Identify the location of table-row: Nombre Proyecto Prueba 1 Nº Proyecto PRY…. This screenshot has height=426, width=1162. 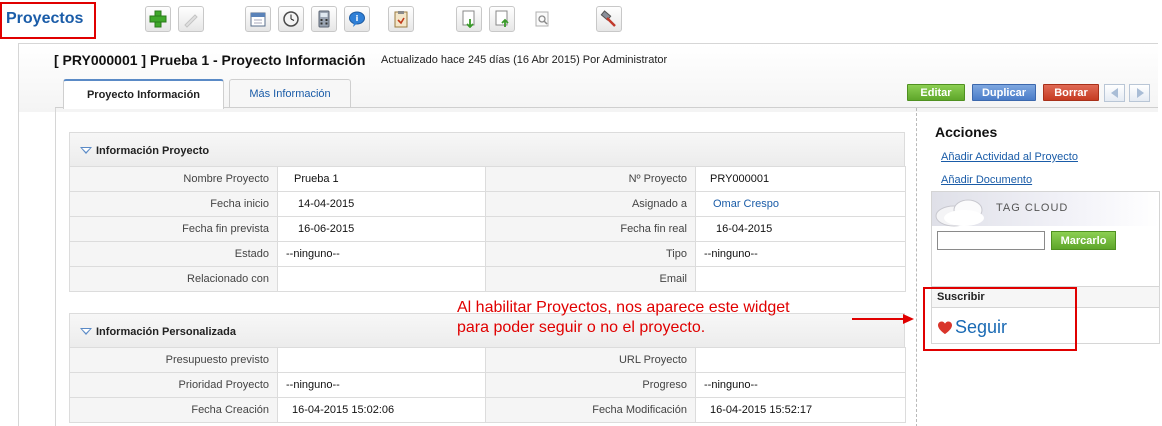
(487, 179).